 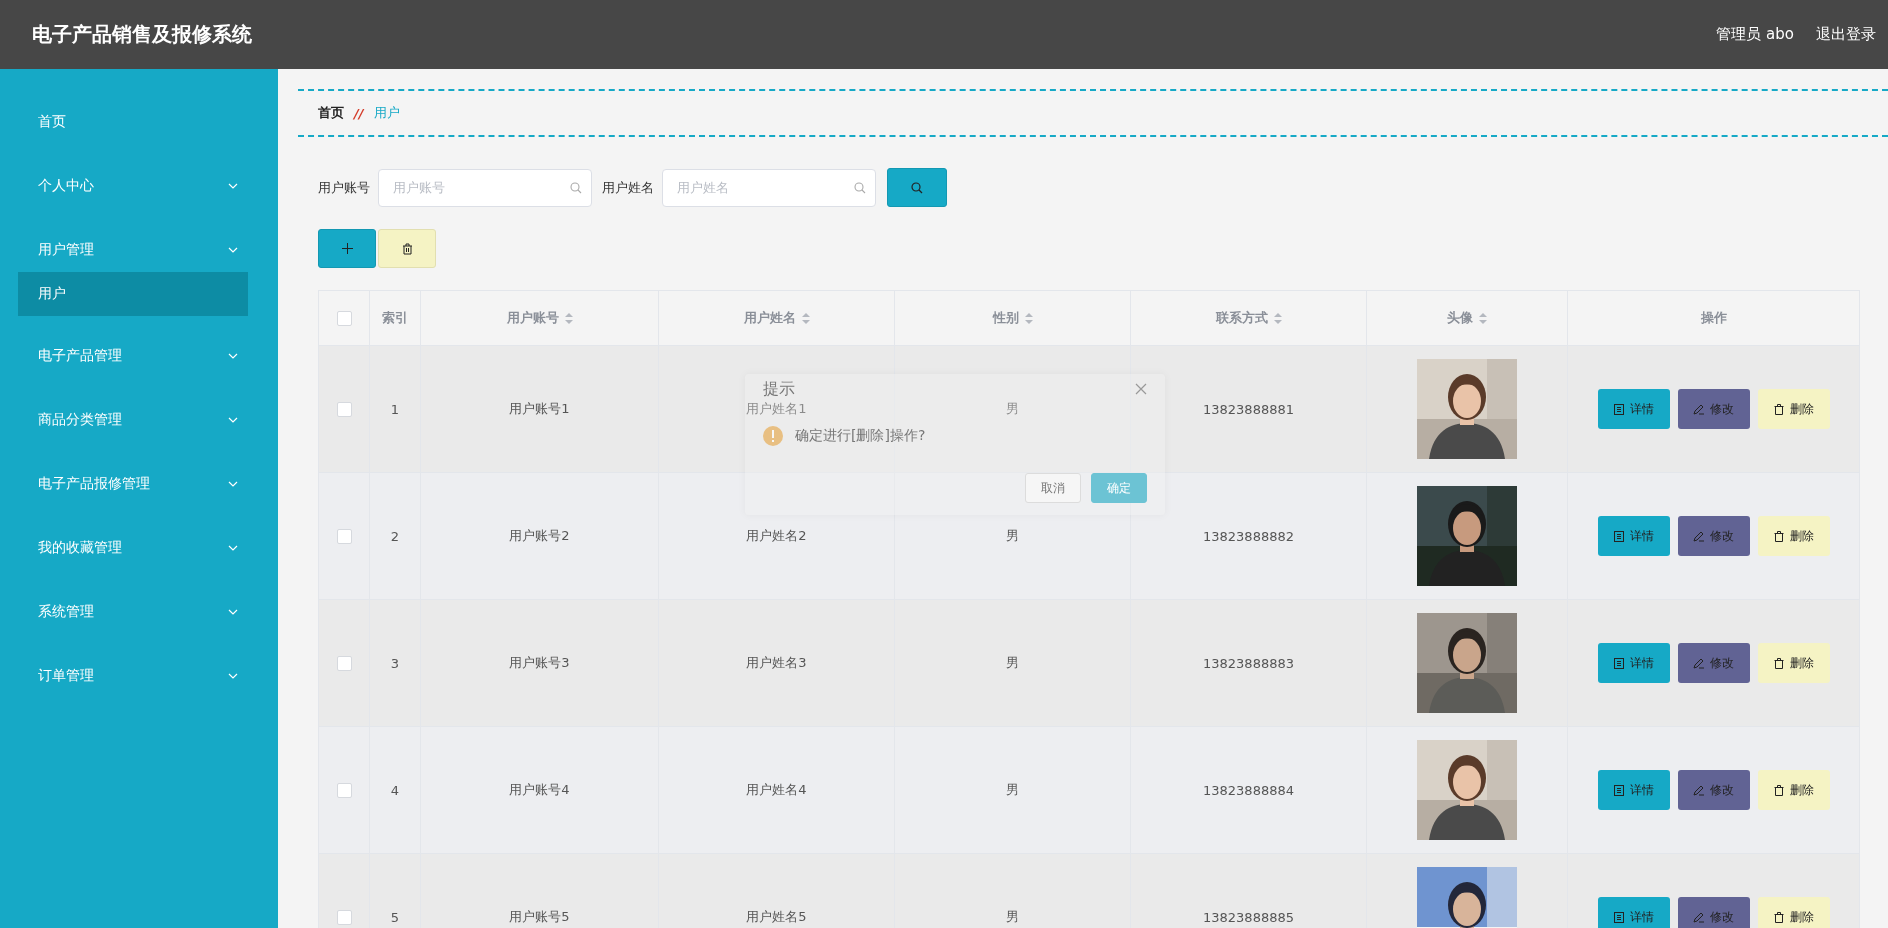 I want to click on column-header: 头像, so click(x=1467, y=318).